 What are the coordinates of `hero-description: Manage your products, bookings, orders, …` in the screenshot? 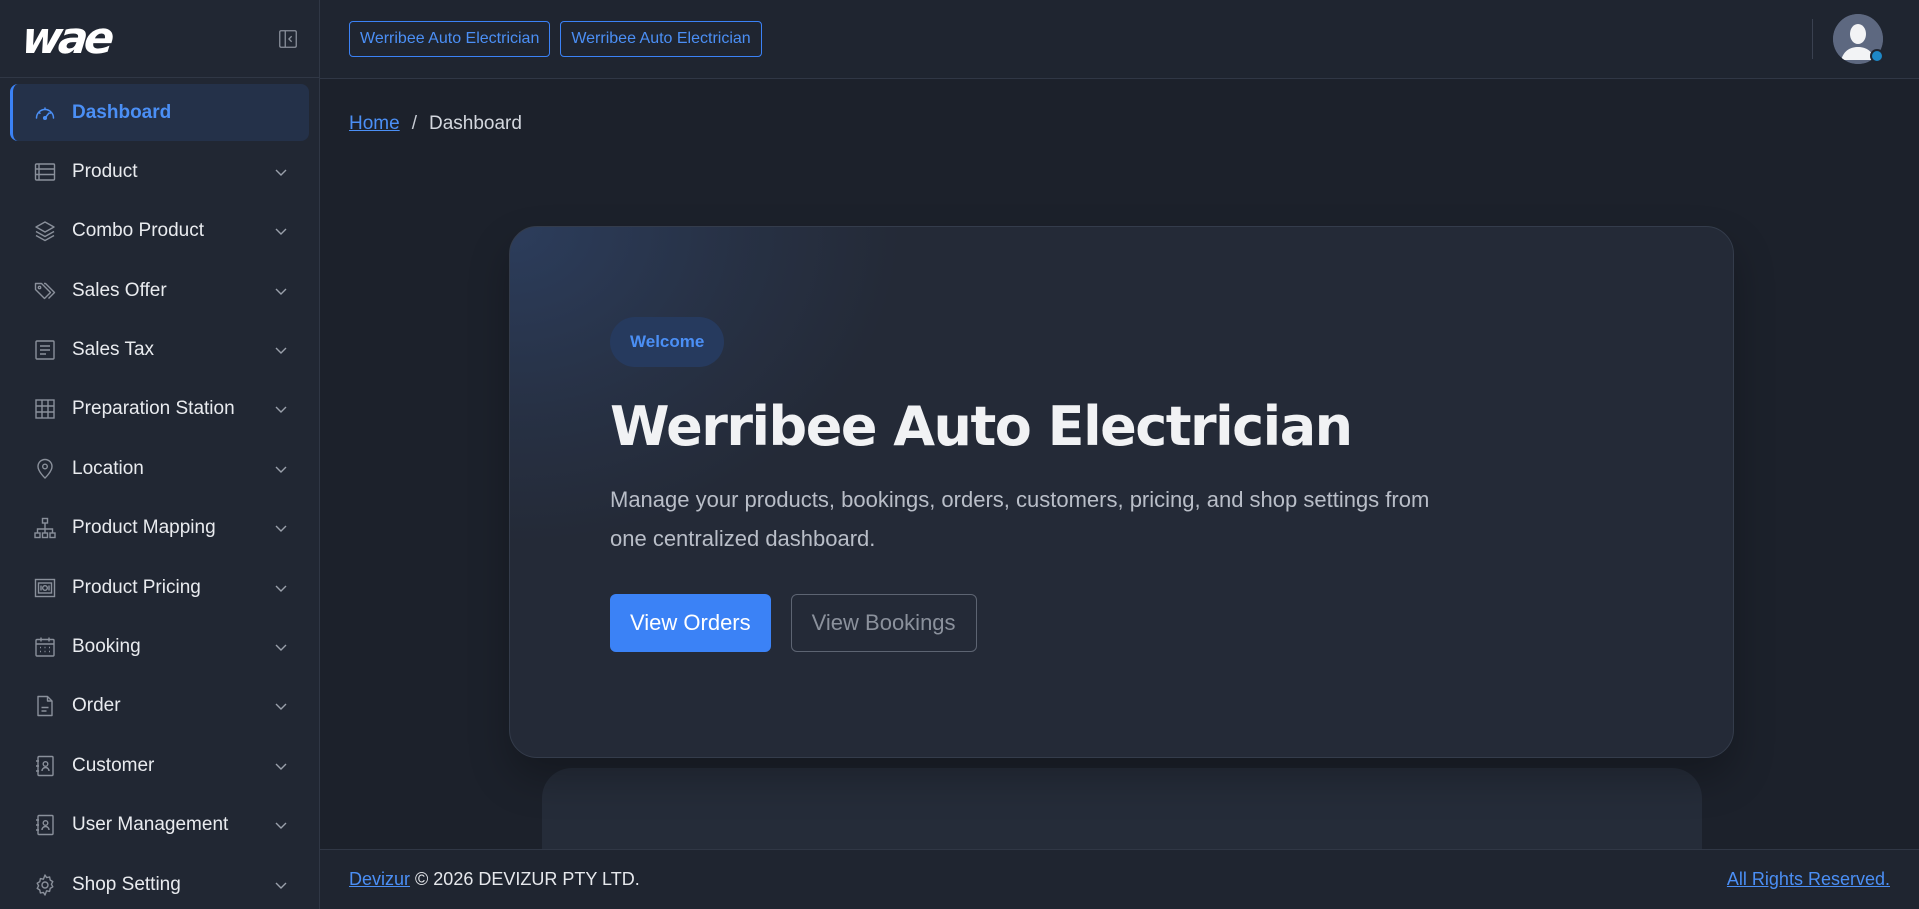 It's located at (1020, 519).